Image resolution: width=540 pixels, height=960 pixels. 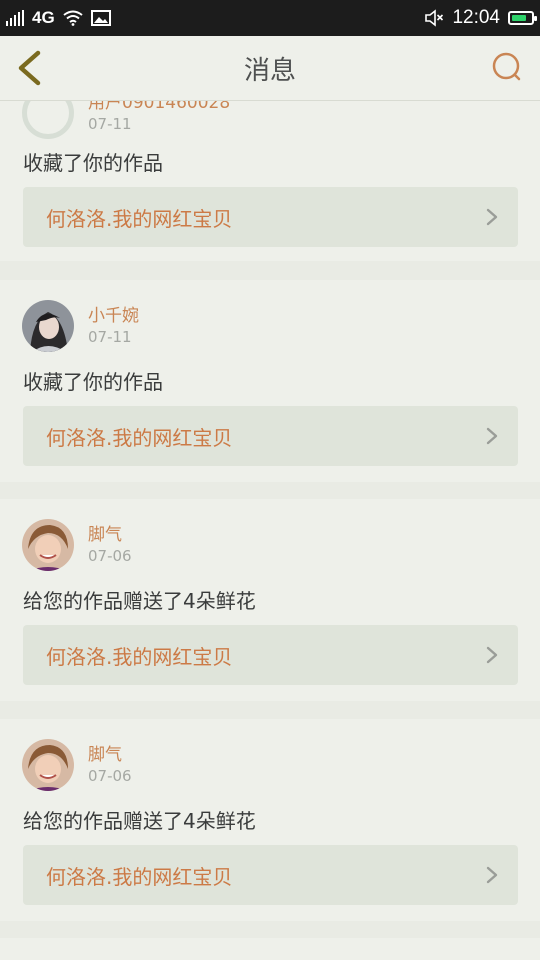 I want to click on image-icon, so click(x=100, y=18).